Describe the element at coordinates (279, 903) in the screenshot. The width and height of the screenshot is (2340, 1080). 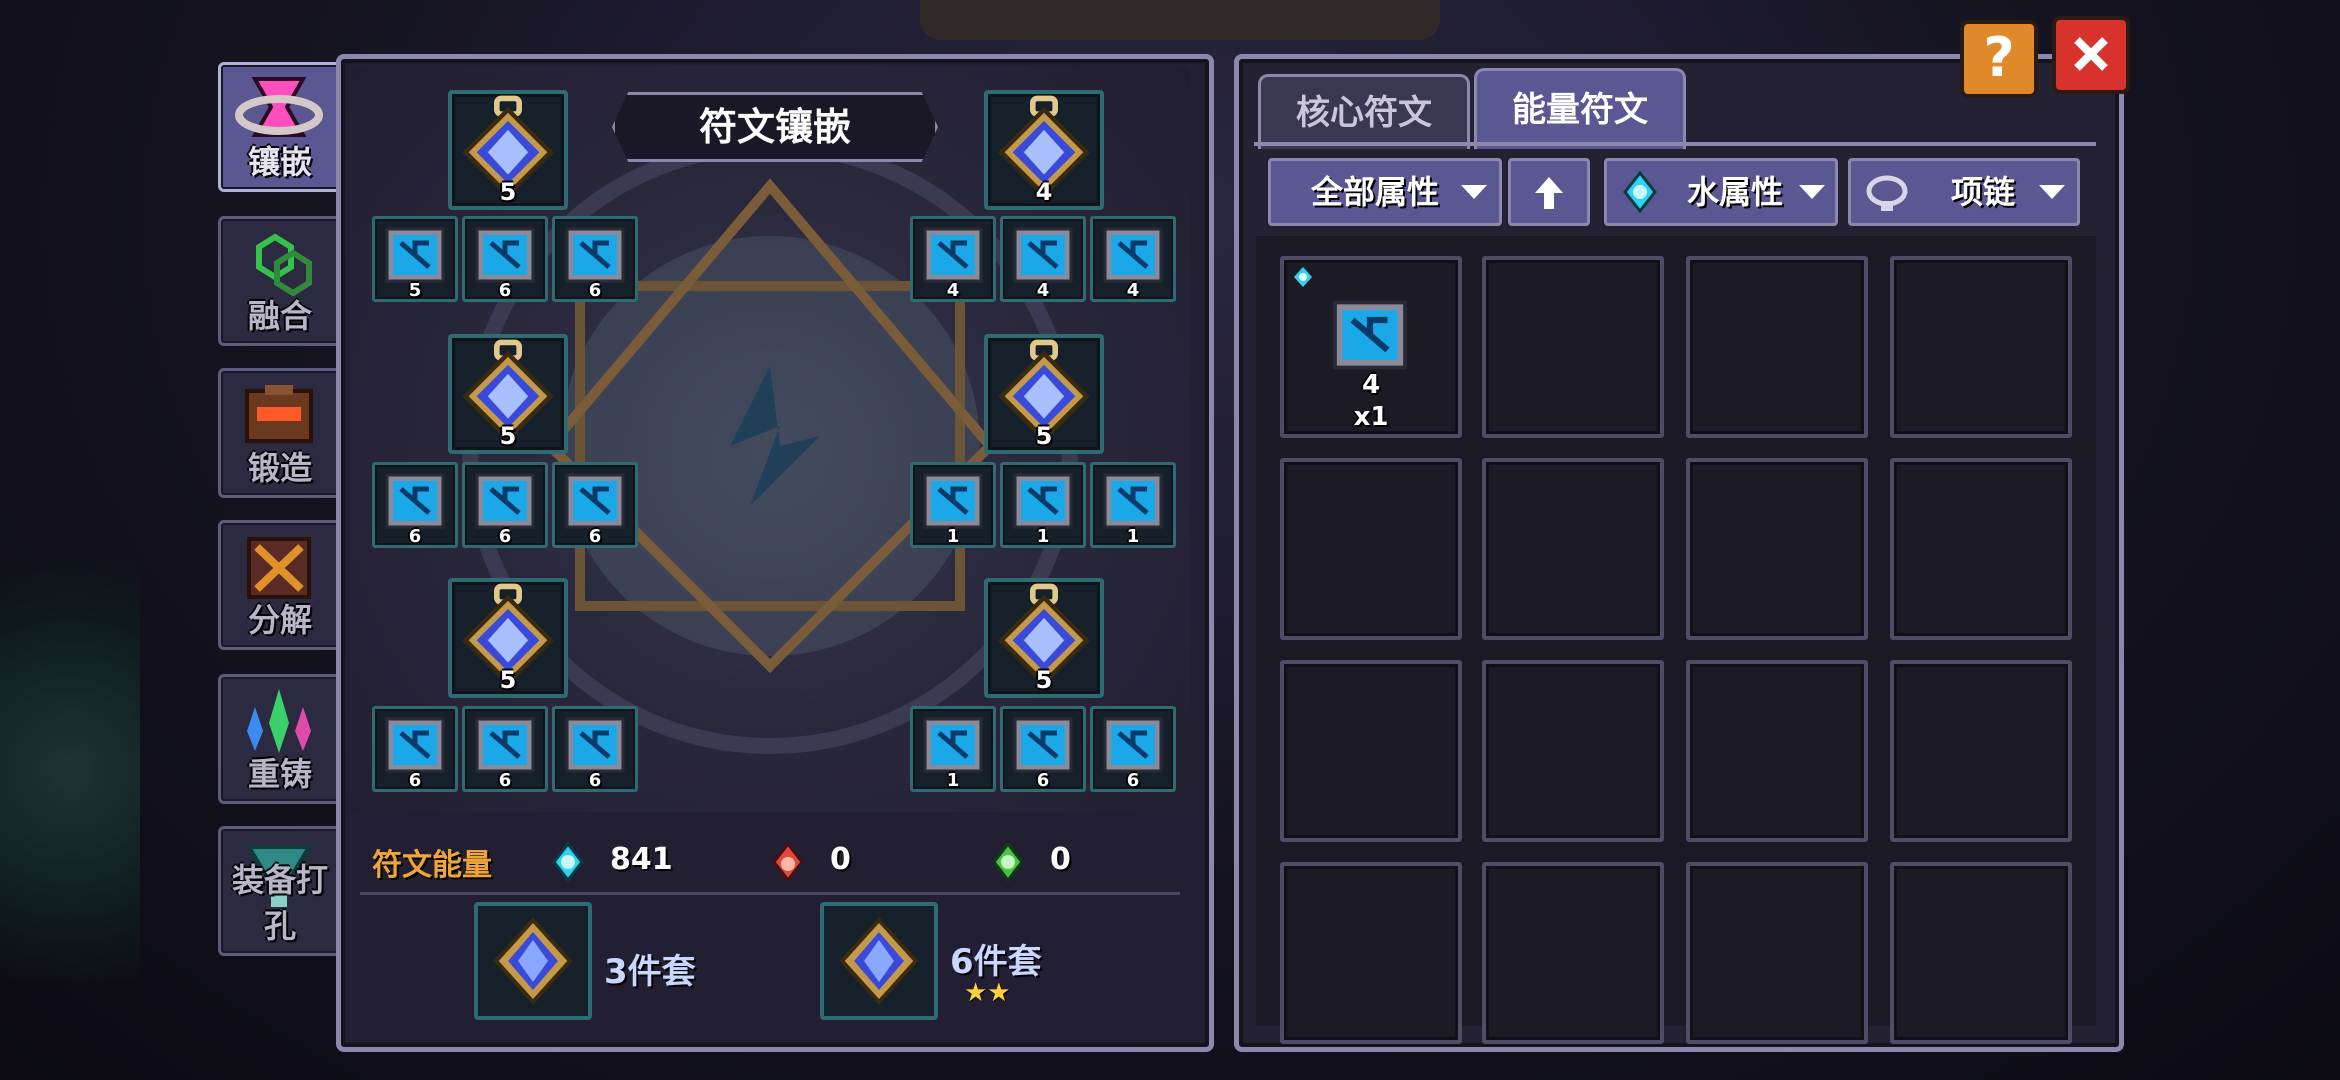
I see `side-tab-label: 装备打孔` at that location.